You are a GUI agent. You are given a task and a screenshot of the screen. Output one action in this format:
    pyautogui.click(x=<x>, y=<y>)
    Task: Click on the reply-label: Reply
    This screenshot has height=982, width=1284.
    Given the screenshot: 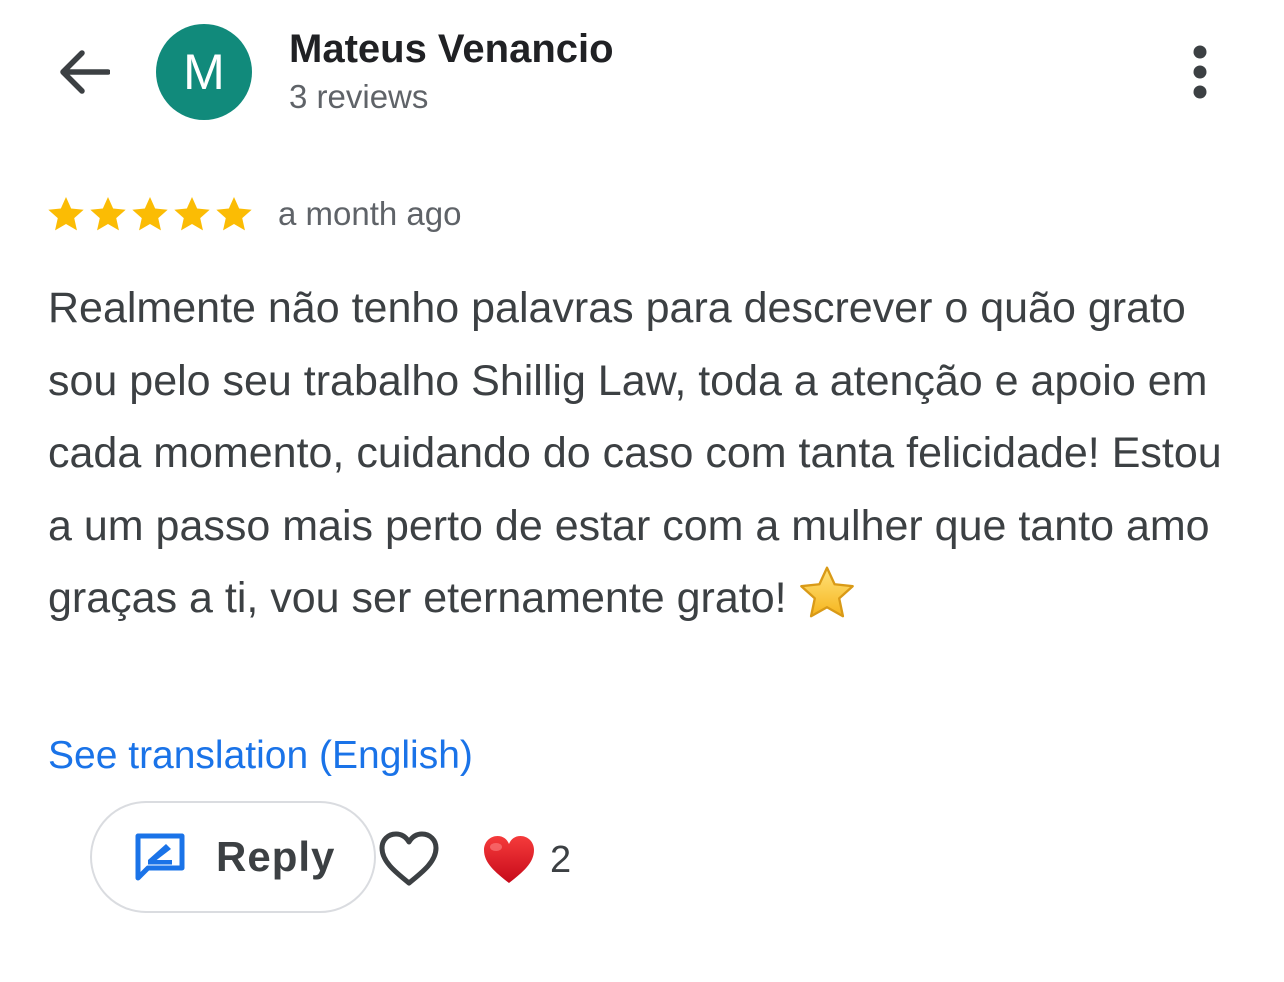 What is the action you would take?
    pyautogui.click(x=276, y=856)
    